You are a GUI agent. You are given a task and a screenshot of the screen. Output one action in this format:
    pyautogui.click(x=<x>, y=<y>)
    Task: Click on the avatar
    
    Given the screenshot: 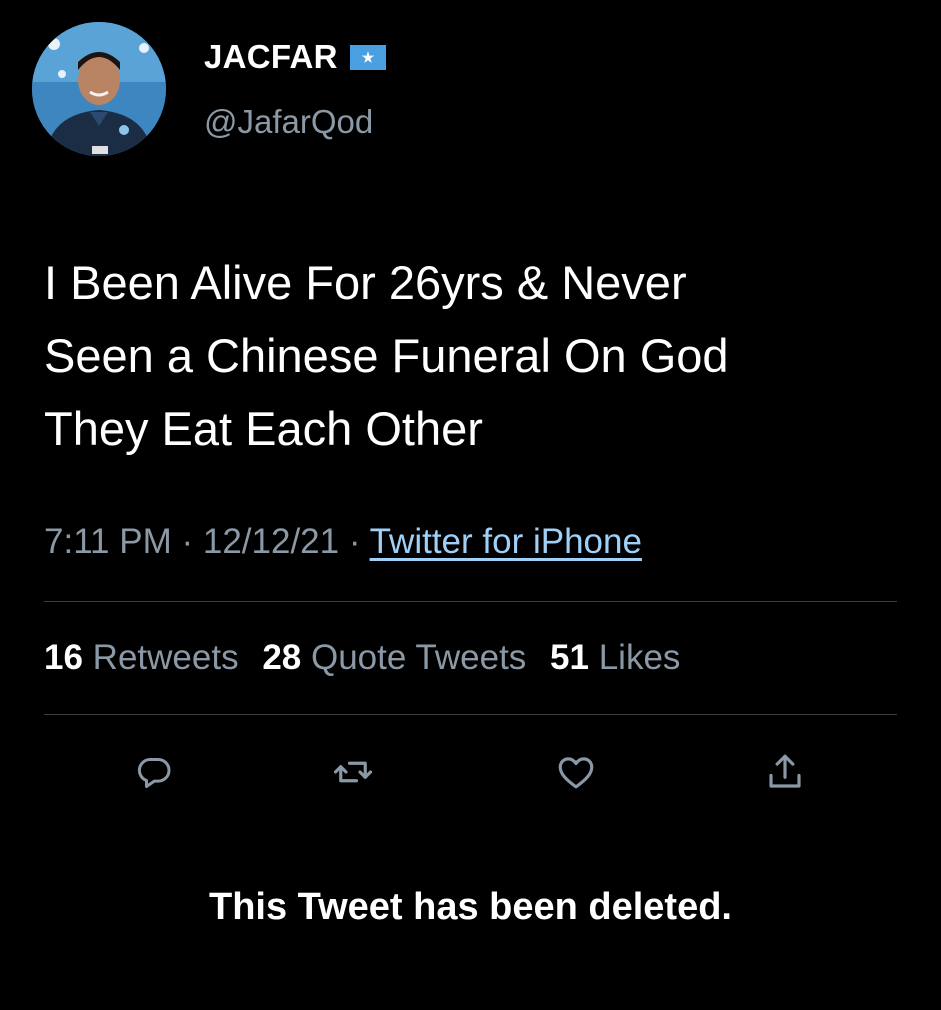 What is the action you would take?
    pyautogui.click(x=99, y=89)
    